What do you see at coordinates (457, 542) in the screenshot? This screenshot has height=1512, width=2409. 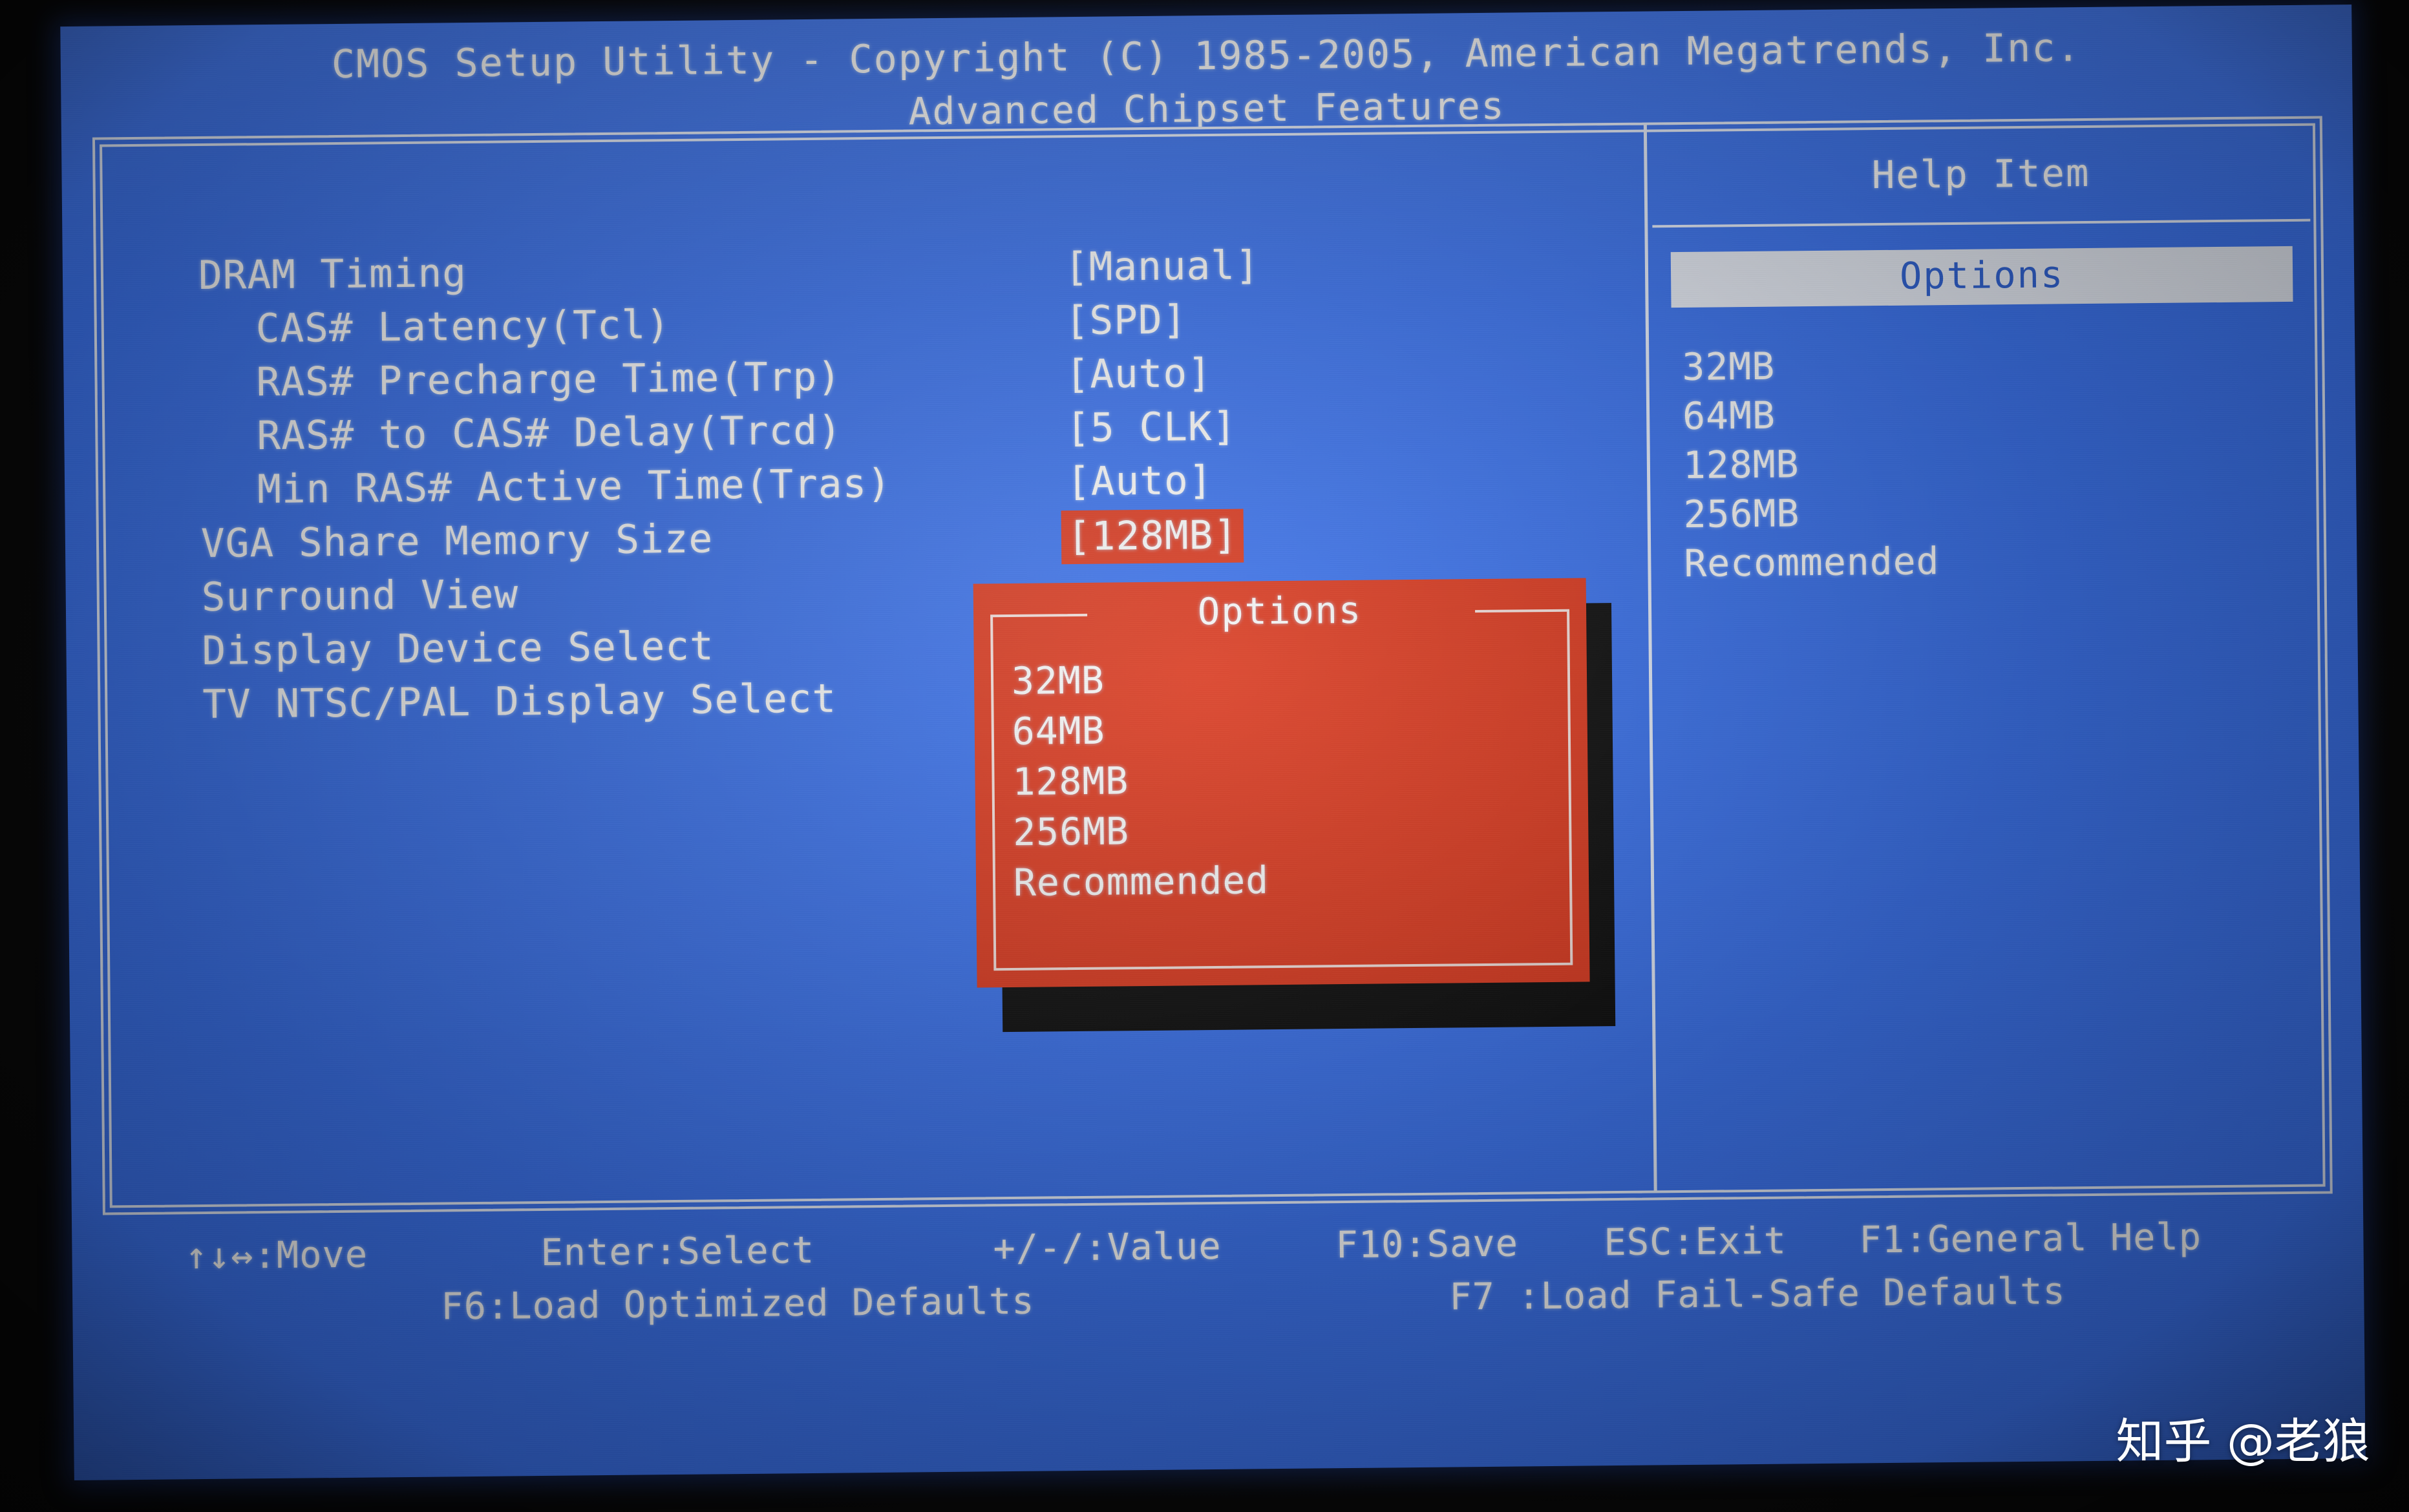 I see `setting-label: VGA Share Memory Size` at bounding box center [457, 542].